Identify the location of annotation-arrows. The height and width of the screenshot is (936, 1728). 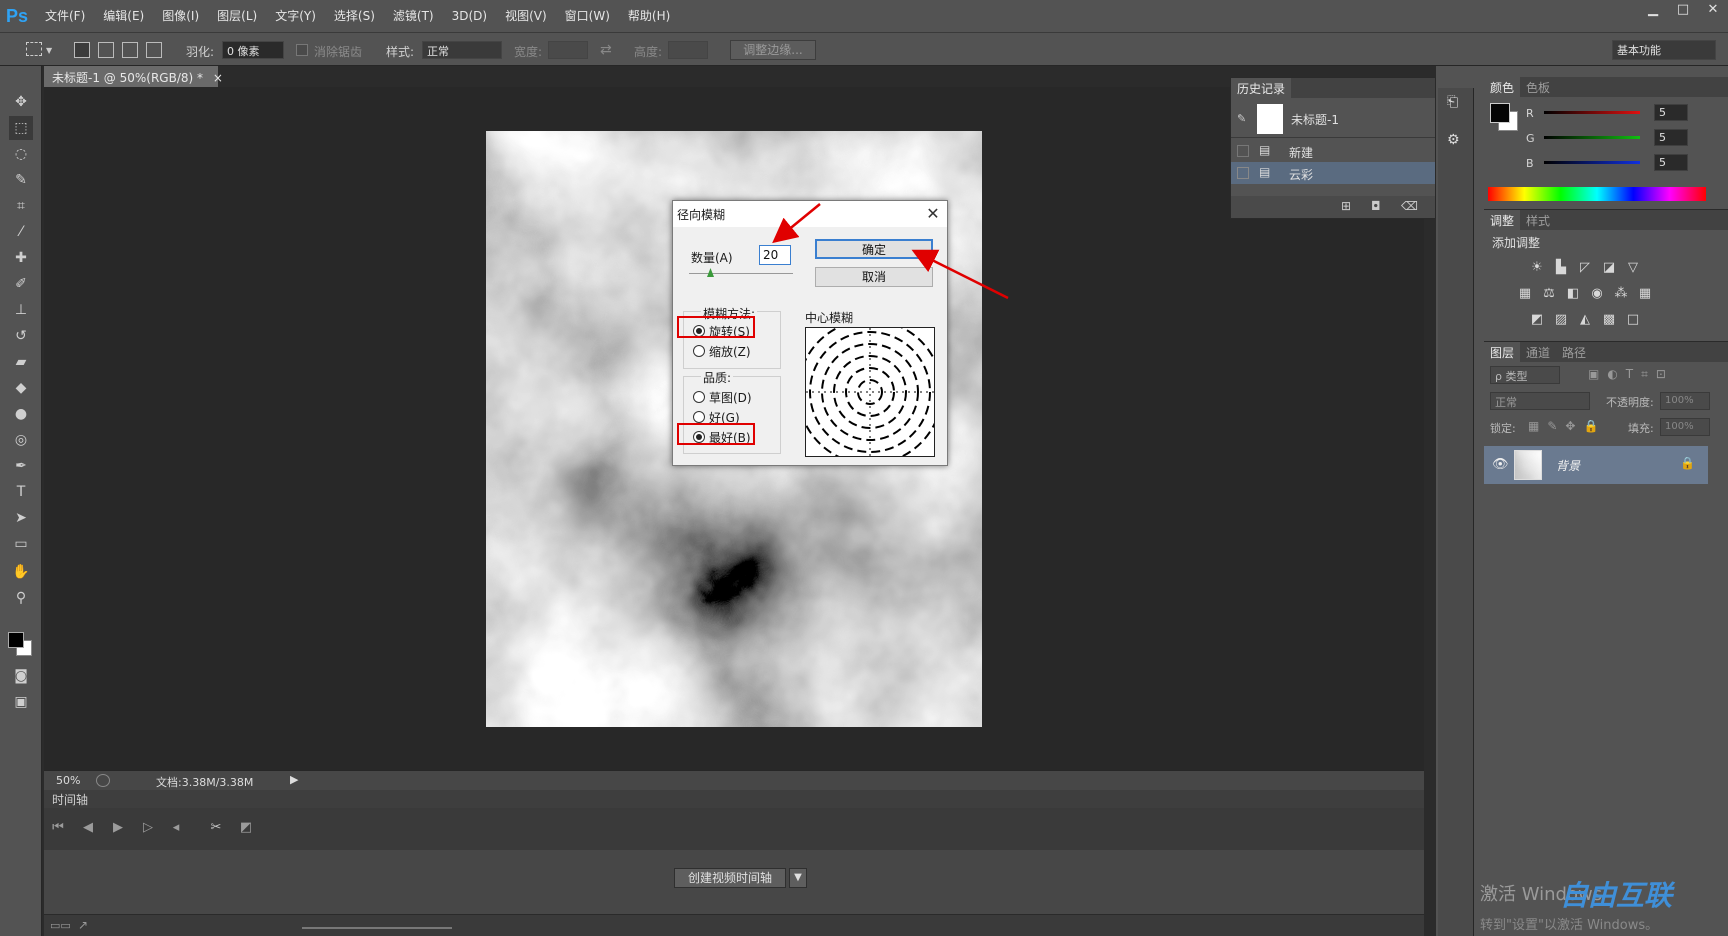
(890, 251).